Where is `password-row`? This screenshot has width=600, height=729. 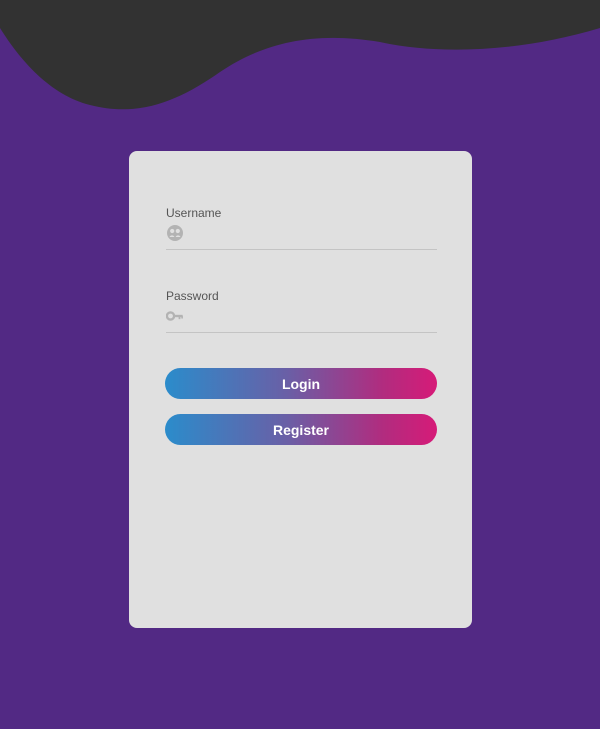
password-row is located at coordinates (301, 319).